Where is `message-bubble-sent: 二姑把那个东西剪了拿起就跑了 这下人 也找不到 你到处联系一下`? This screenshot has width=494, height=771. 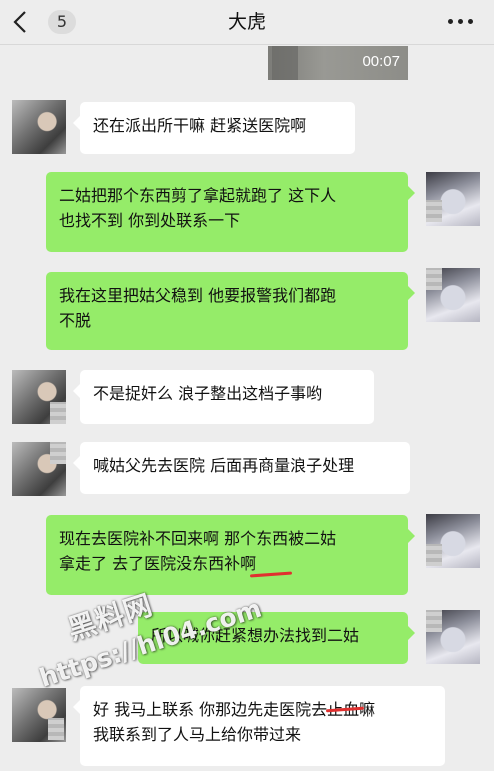
message-bubble-sent: 二姑把那个东西剪了拿起就跑了 这下人 也找不到 你到处联系一下 is located at coordinates (230, 212).